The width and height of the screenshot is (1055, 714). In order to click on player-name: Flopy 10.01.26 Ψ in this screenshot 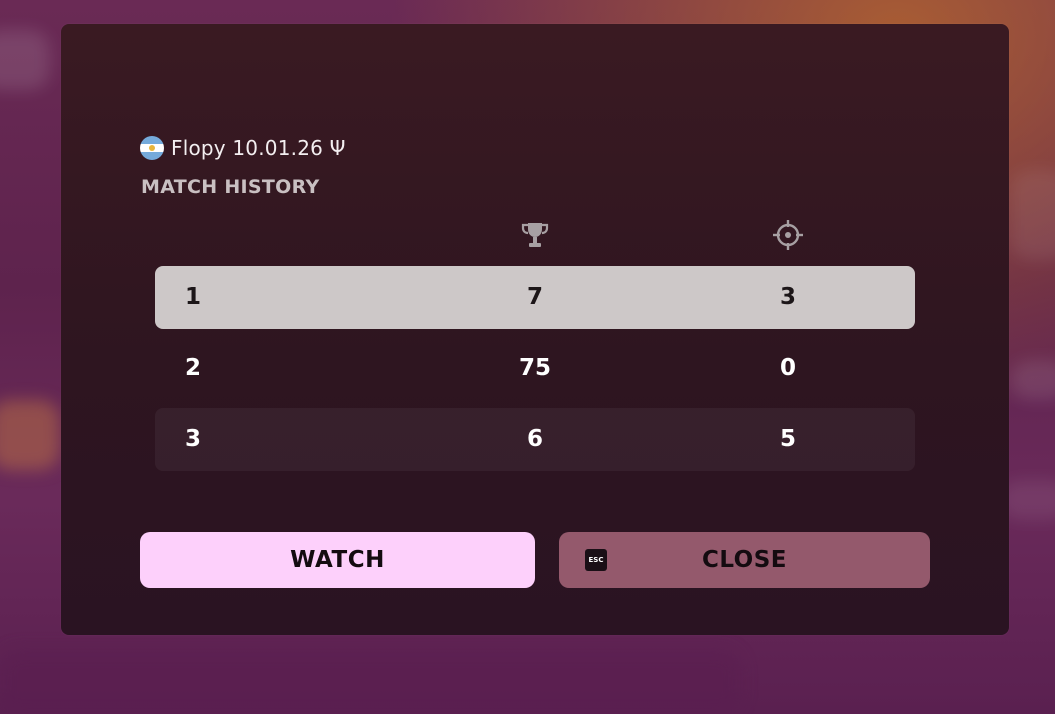, I will do `click(258, 148)`.